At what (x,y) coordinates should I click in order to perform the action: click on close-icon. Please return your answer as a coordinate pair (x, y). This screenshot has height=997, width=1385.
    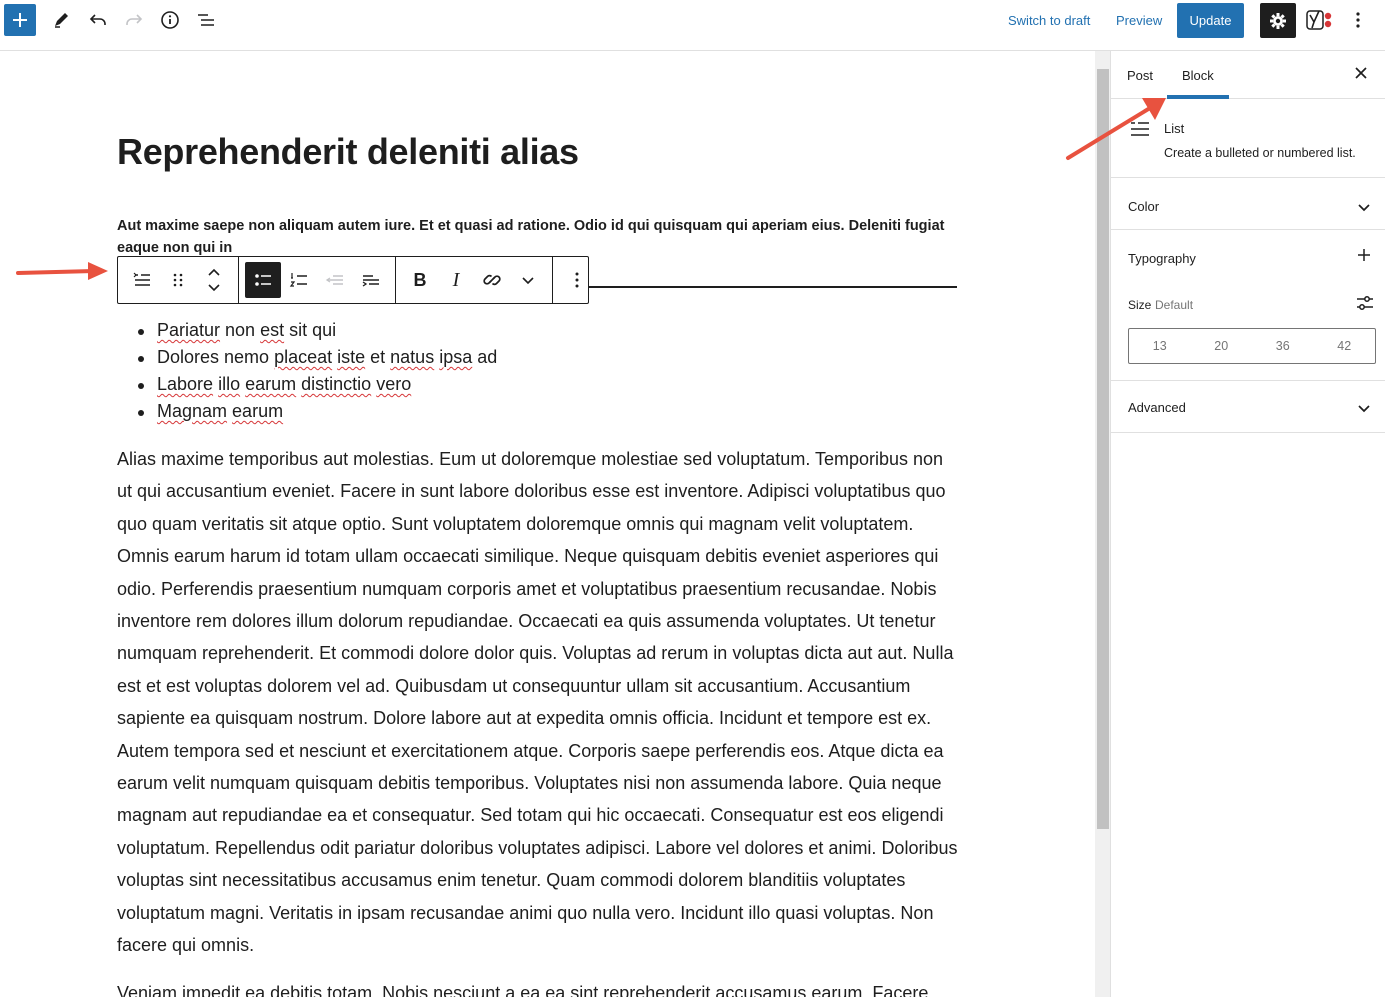
    Looking at the image, I should click on (1361, 73).